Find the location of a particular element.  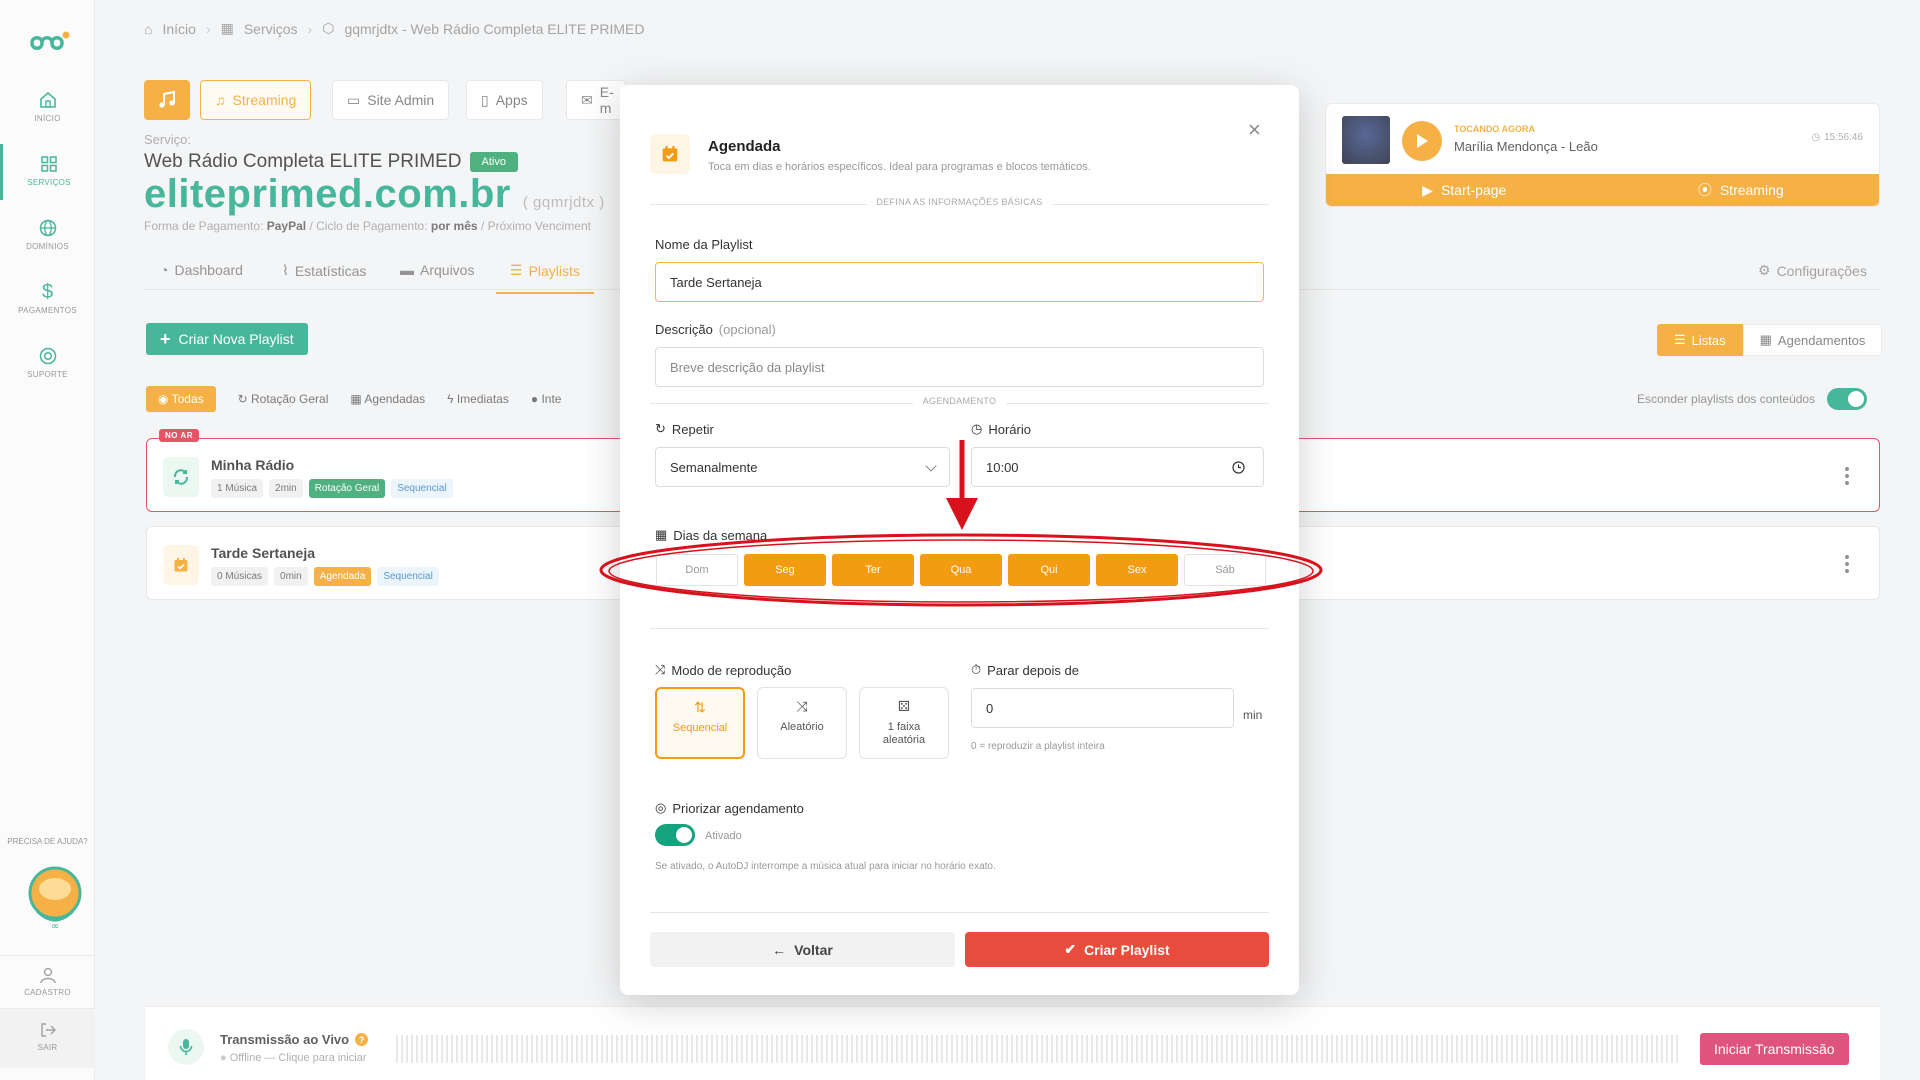

stop-after-unit: min is located at coordinates (1253, 715).